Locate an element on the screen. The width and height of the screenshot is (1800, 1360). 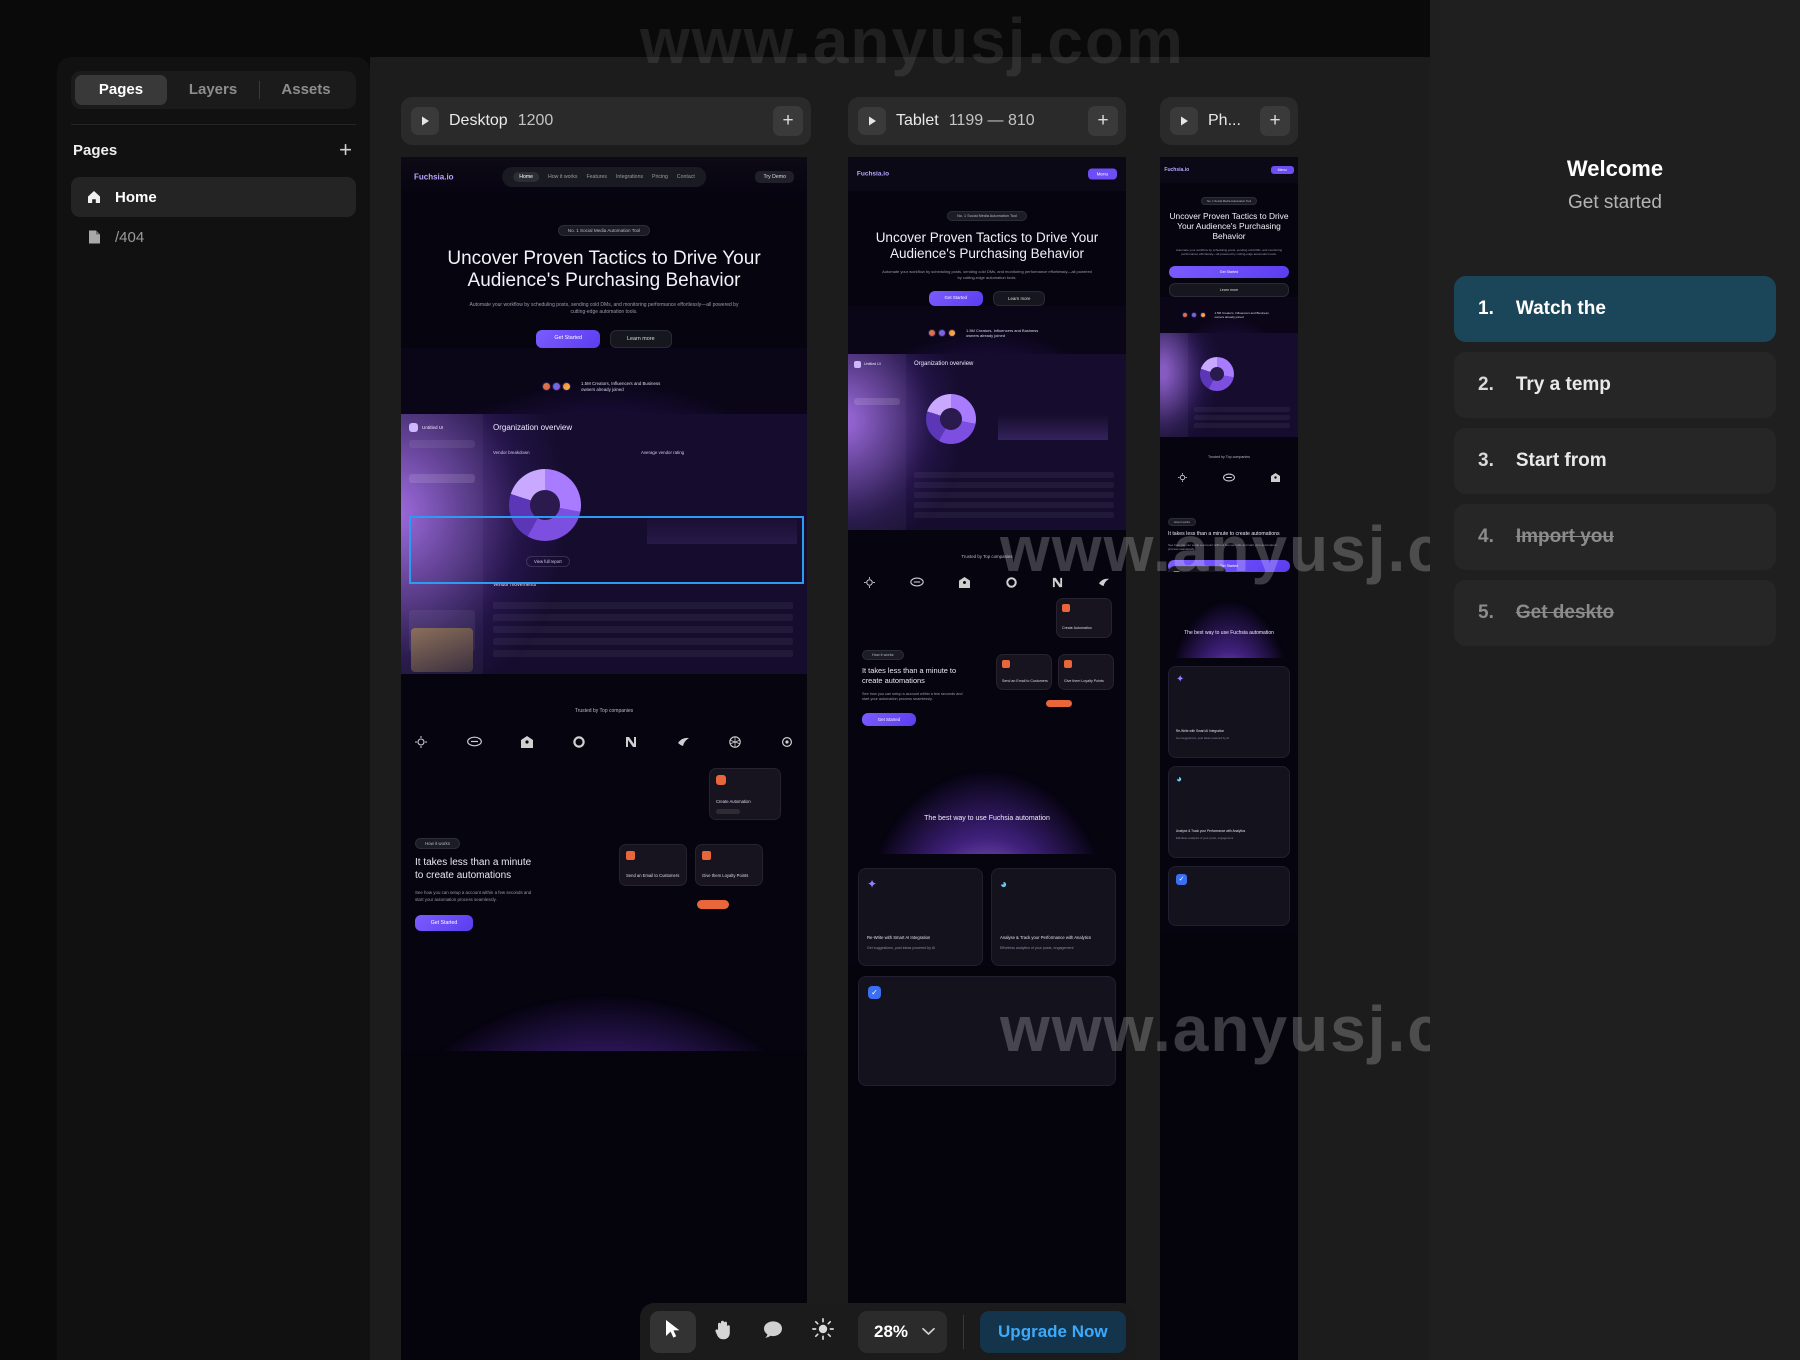
checklist-number: 5. is located at coordinates (1486, 612).